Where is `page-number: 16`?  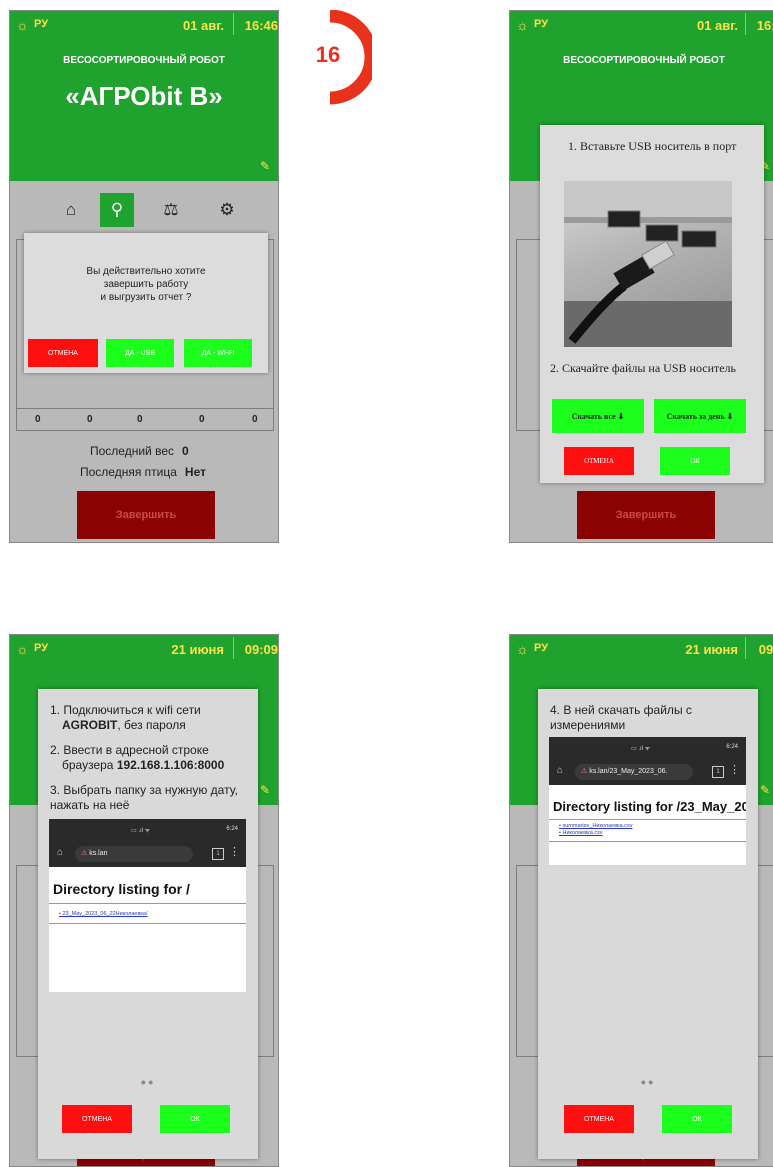
page-number: 16 is located at coordinates (328, 54).